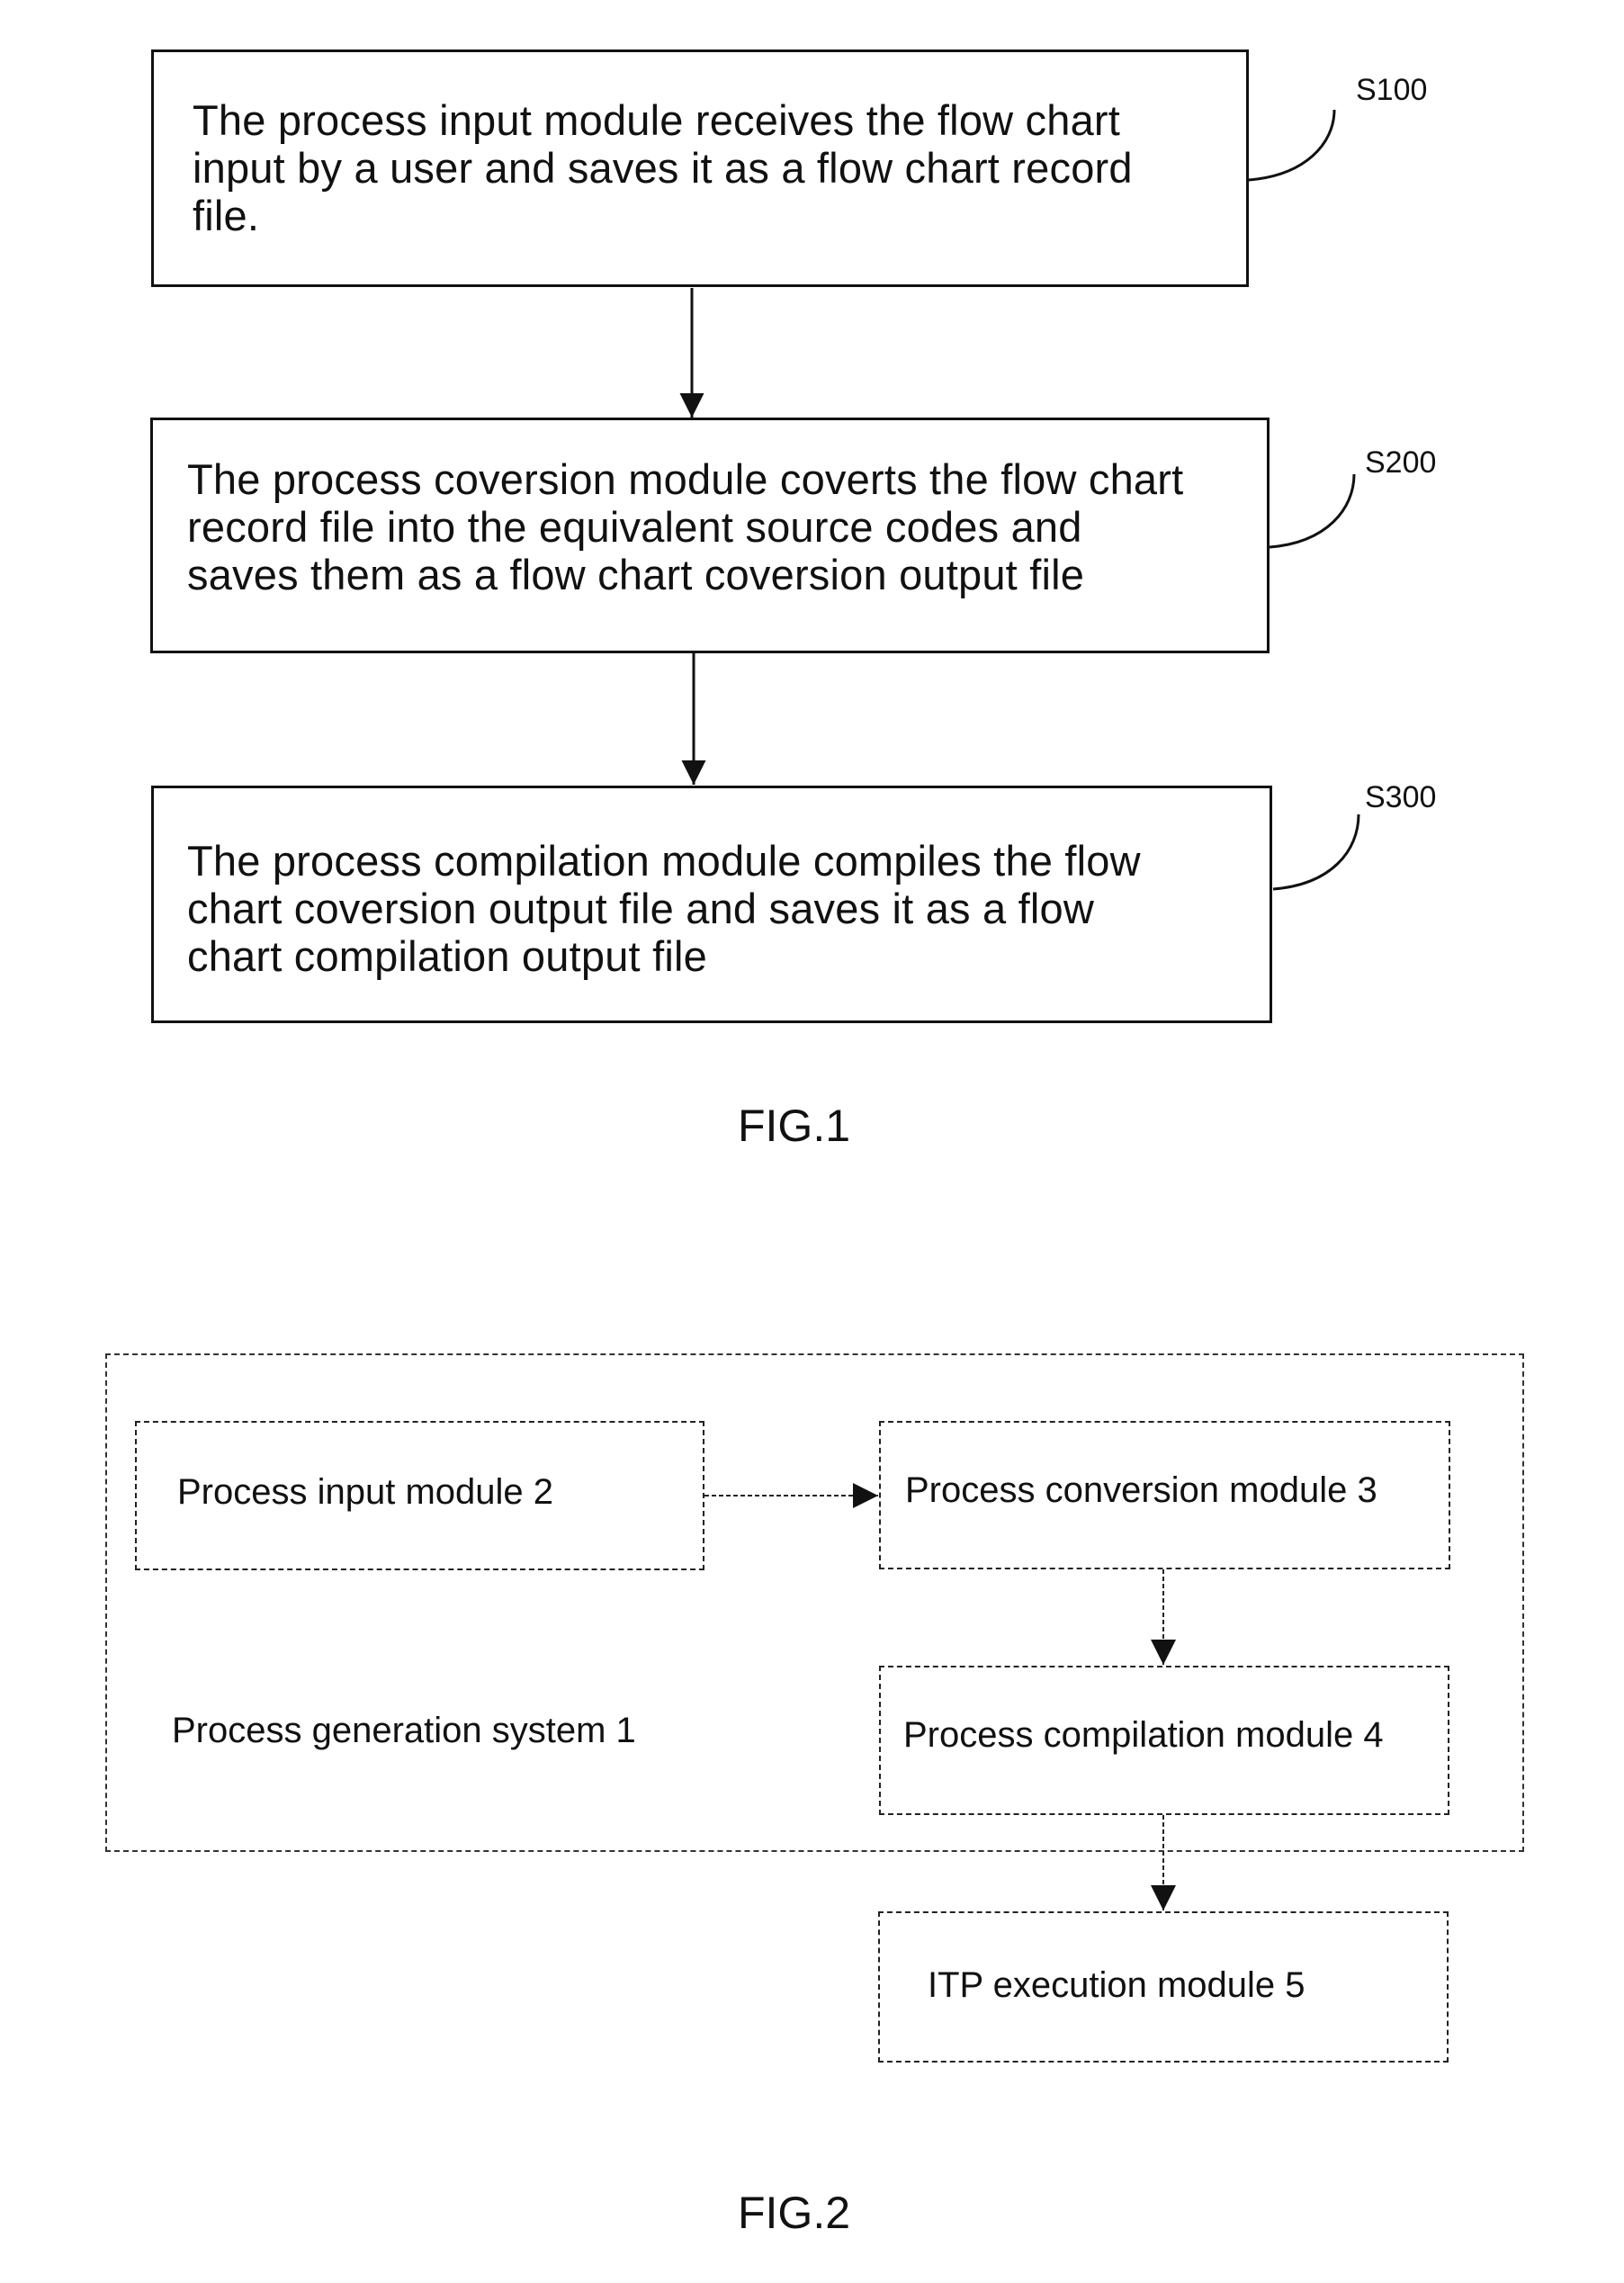 This screenshot has height=2283, width=1624. What do you see at coordinates (226, 215) in the screenshot?
I see `step-line: file.` at bounding box center [226, 215].